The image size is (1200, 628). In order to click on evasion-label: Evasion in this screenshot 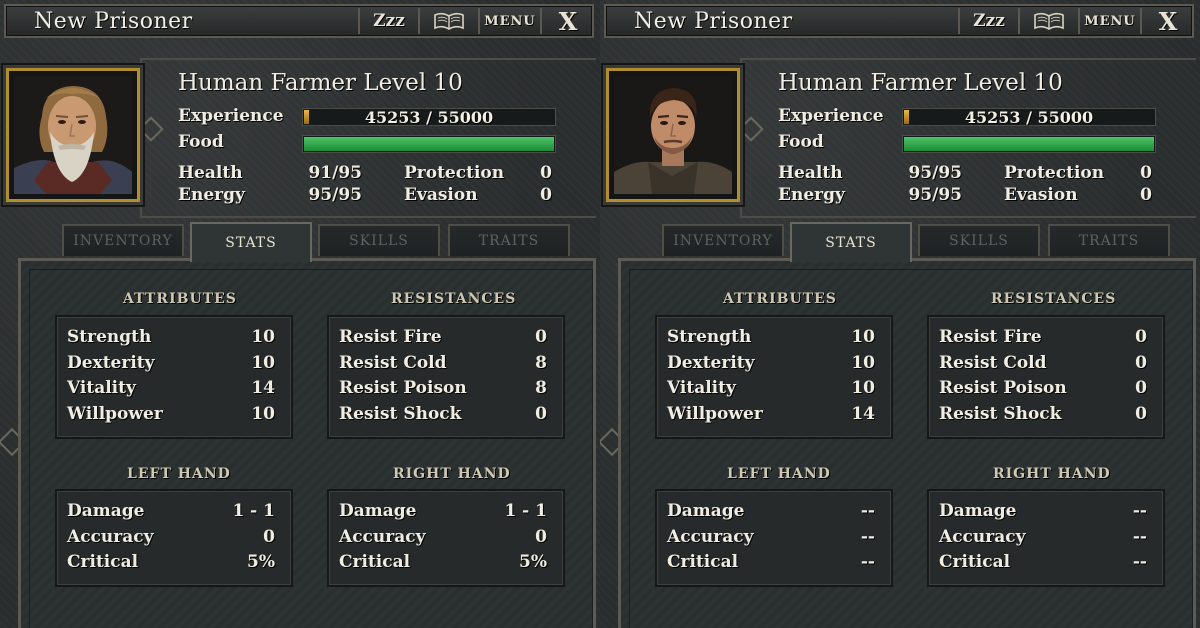, I will do `click(441, 195)`.